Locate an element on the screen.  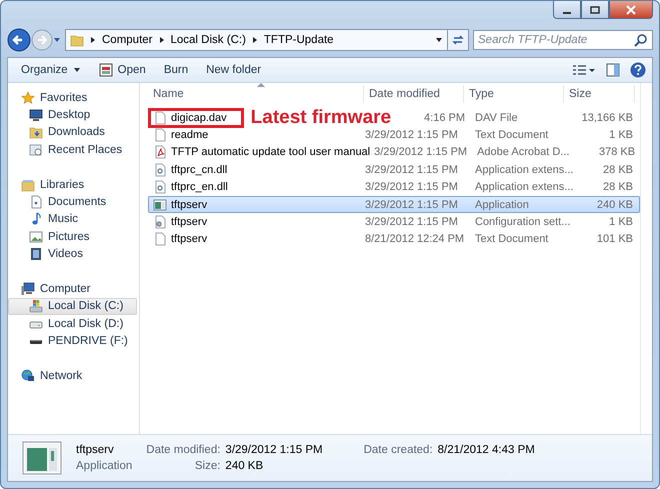
view-options-icon is located at coordinates (584, 70).